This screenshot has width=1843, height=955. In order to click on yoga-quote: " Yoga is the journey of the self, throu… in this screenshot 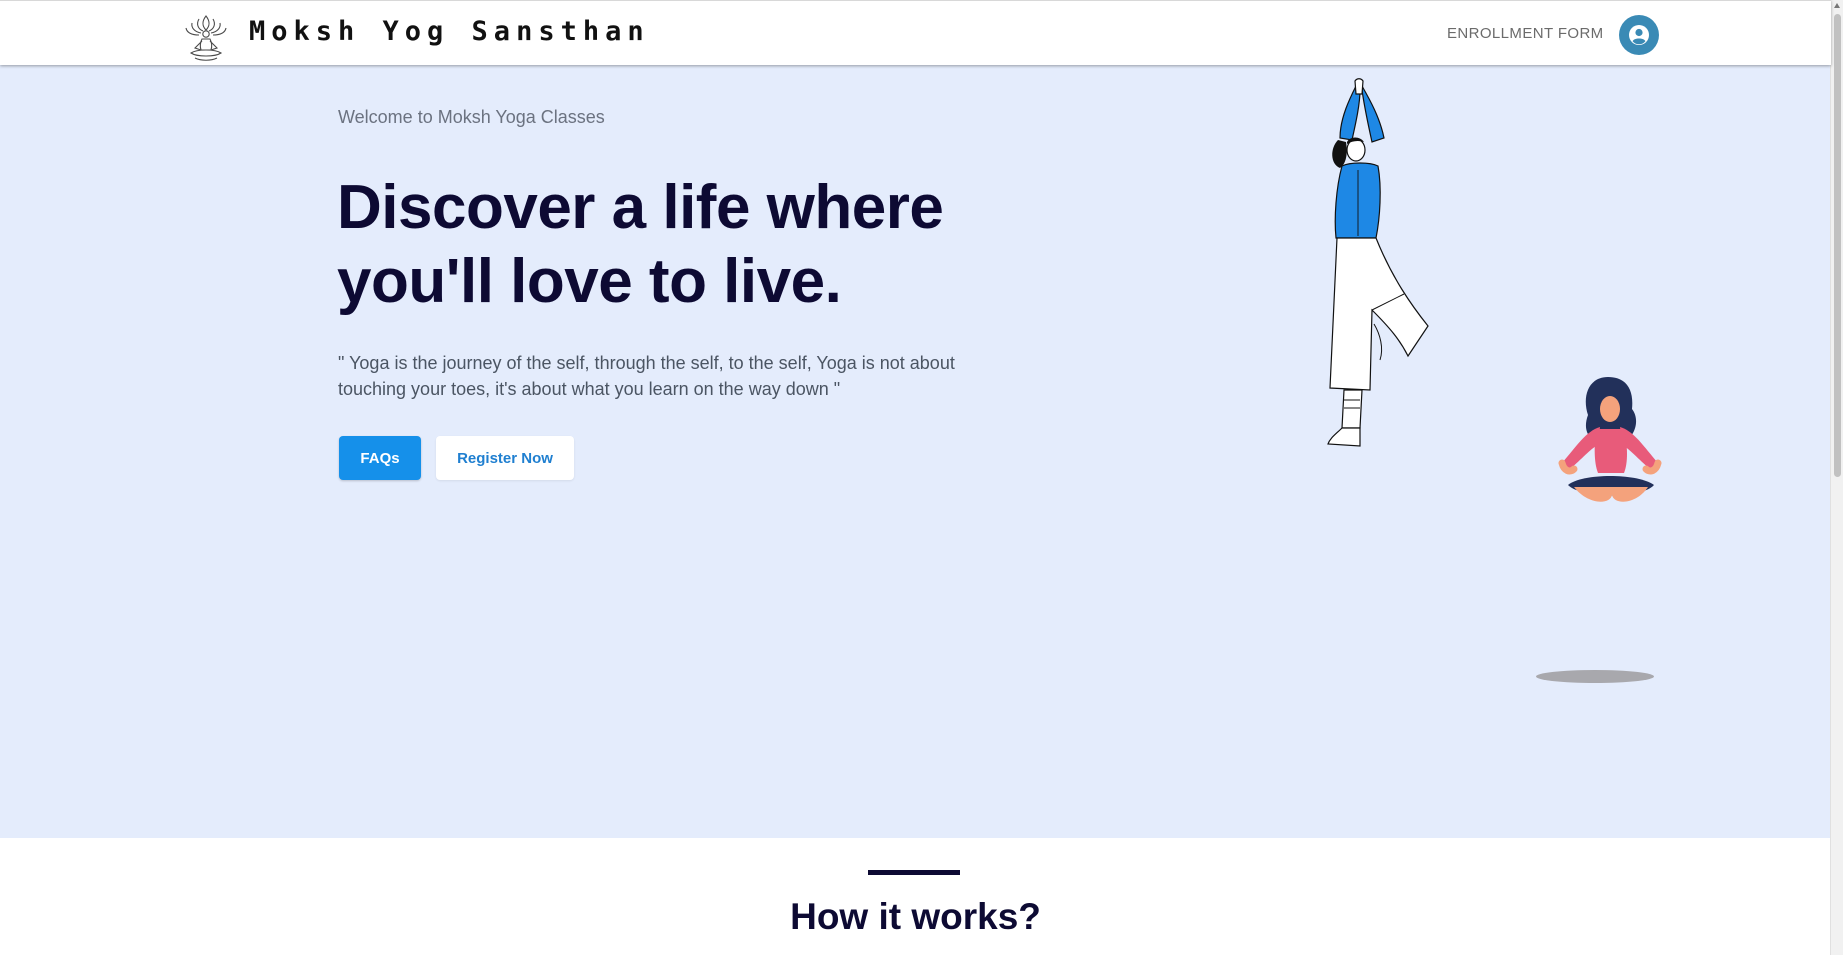, I will do `click(646, 376)`.